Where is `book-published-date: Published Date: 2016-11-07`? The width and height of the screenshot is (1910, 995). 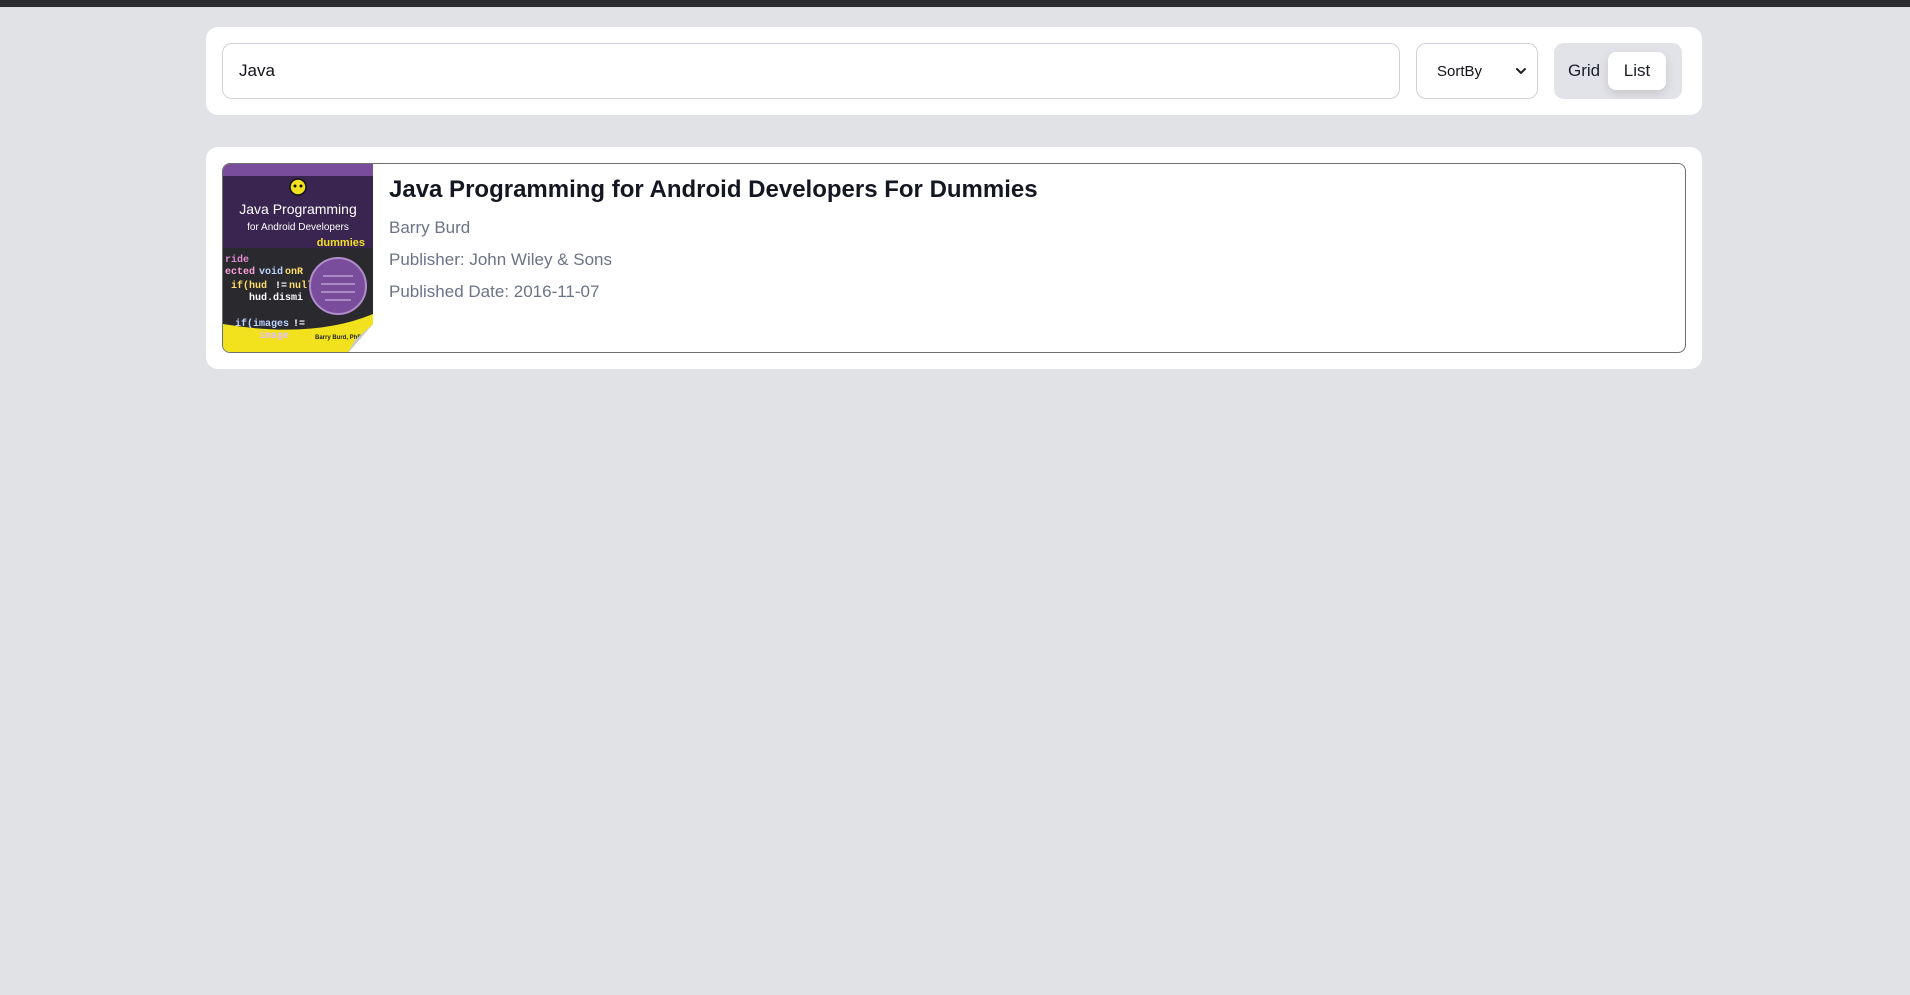
book-published-date: Published Date: 2016-11-07 is located at coordinates (494, 291).